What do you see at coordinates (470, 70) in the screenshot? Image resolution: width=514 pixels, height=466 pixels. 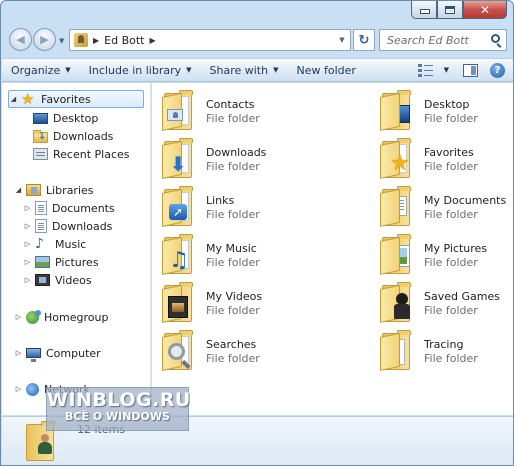 I see `preview-pane-icon` at bounding box center [470, 70].